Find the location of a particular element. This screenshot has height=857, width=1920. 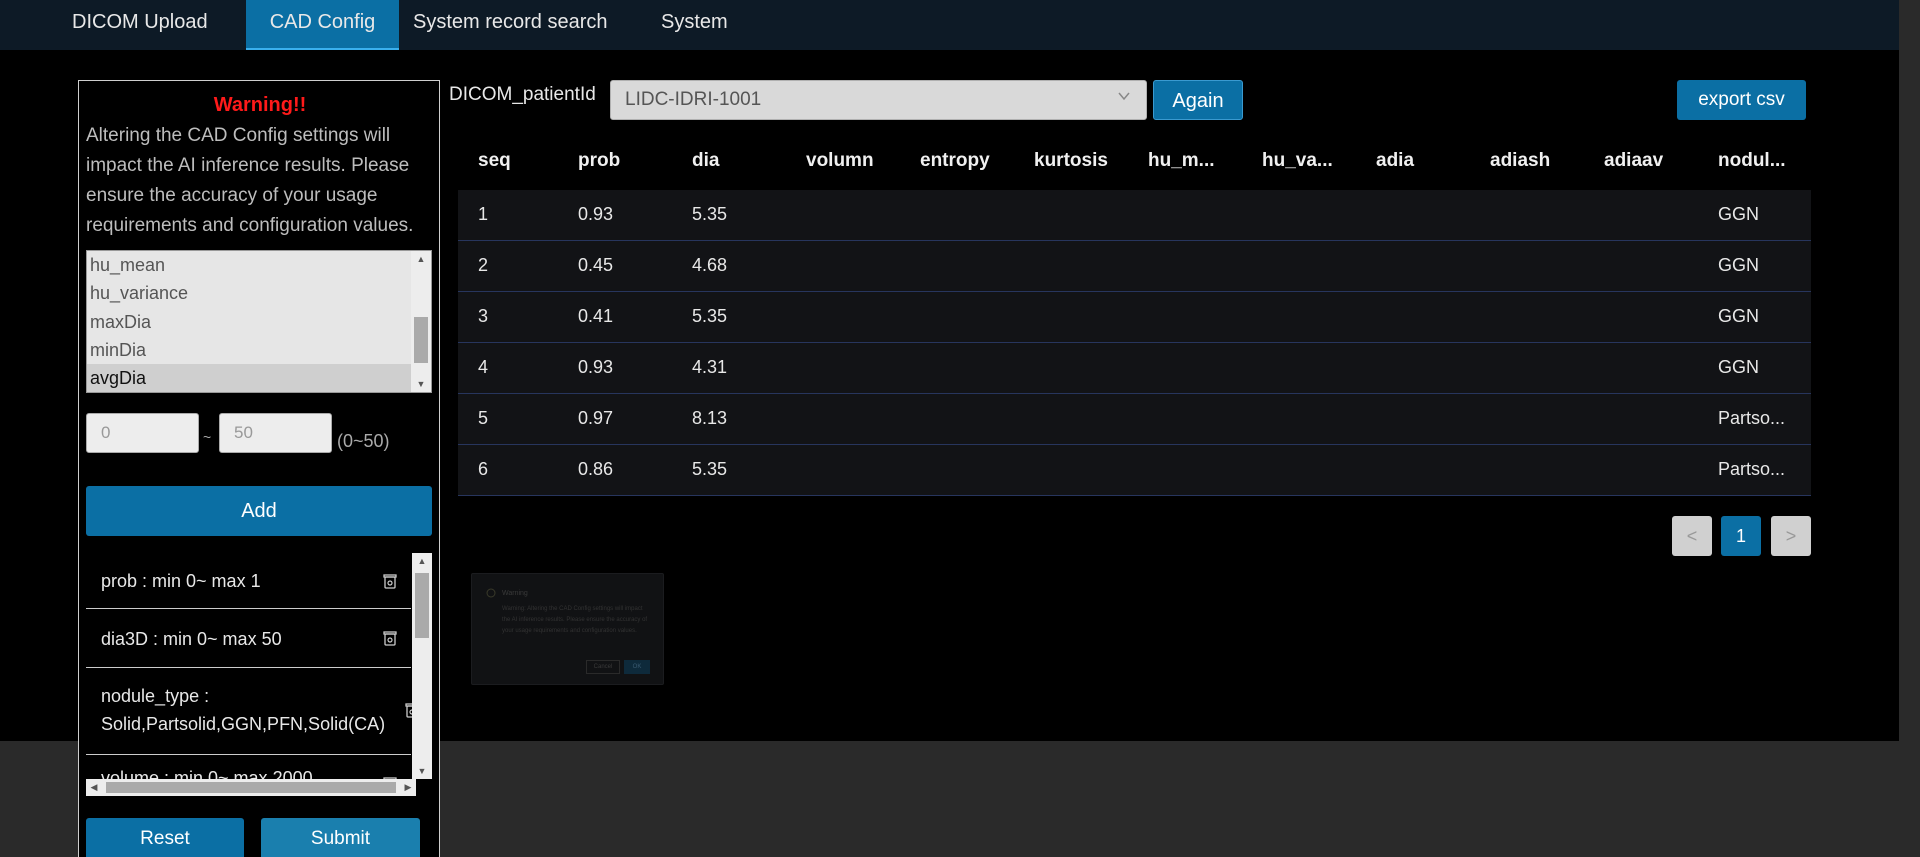

table-cell: 0.93 is located at coordinates (596, 214).